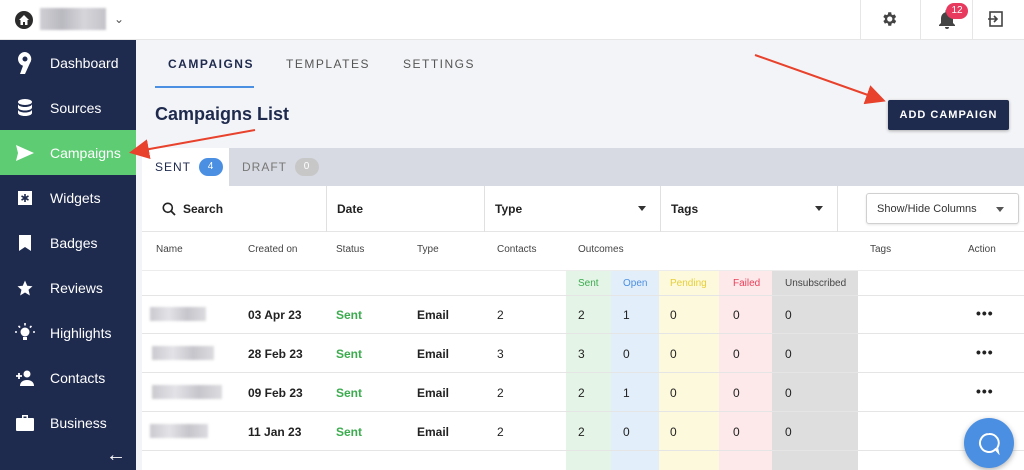 The image size is (1024, 470). I want to click on lightbulb-icon, so click(25, 332).